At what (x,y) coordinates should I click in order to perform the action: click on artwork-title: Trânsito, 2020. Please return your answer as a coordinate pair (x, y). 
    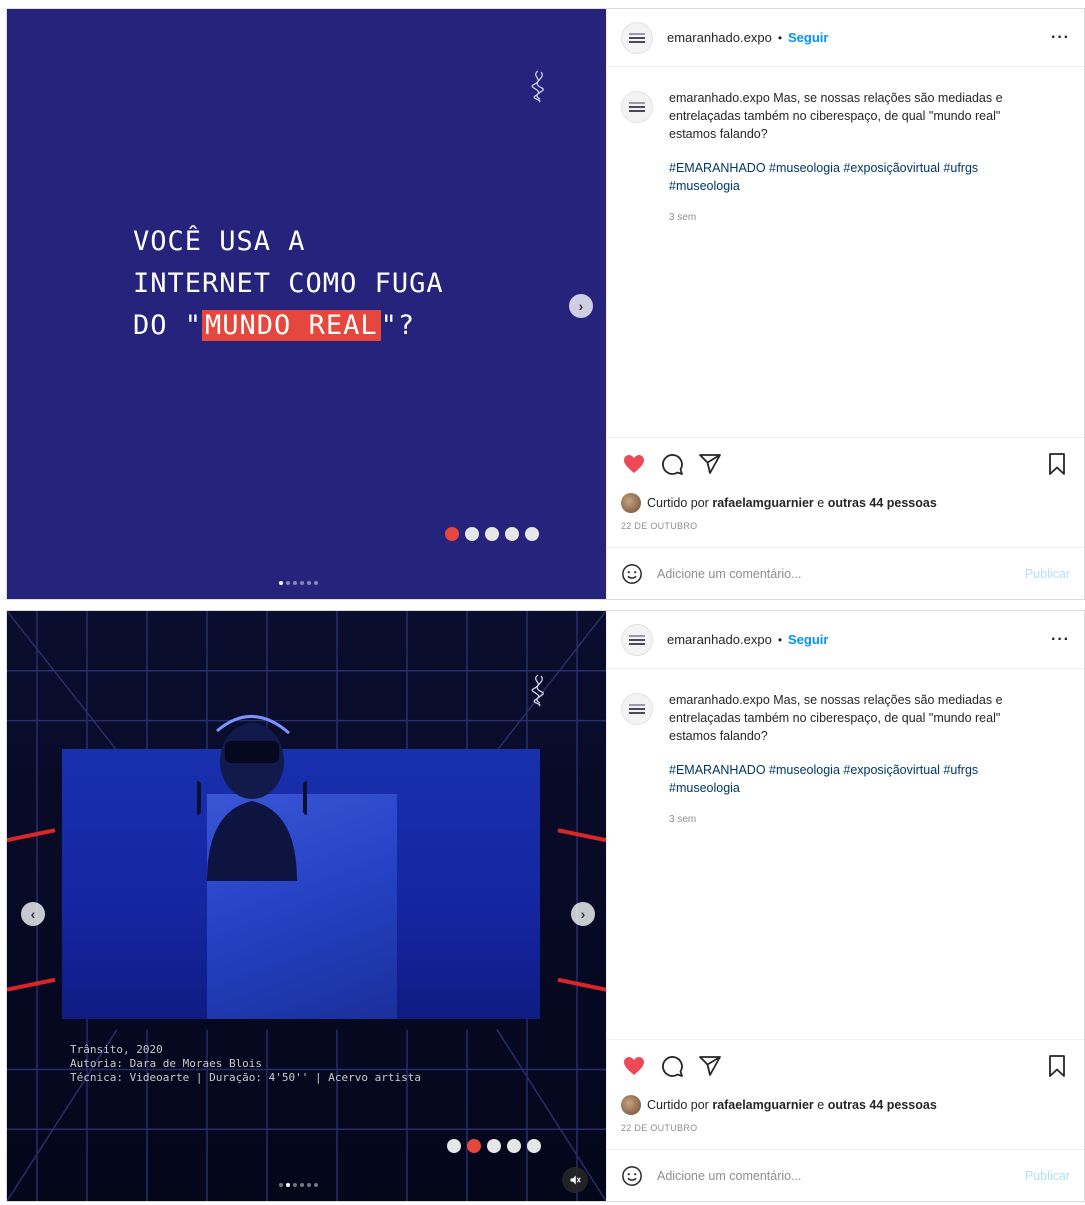
    Looking at the image, I should click on (116, 1049).